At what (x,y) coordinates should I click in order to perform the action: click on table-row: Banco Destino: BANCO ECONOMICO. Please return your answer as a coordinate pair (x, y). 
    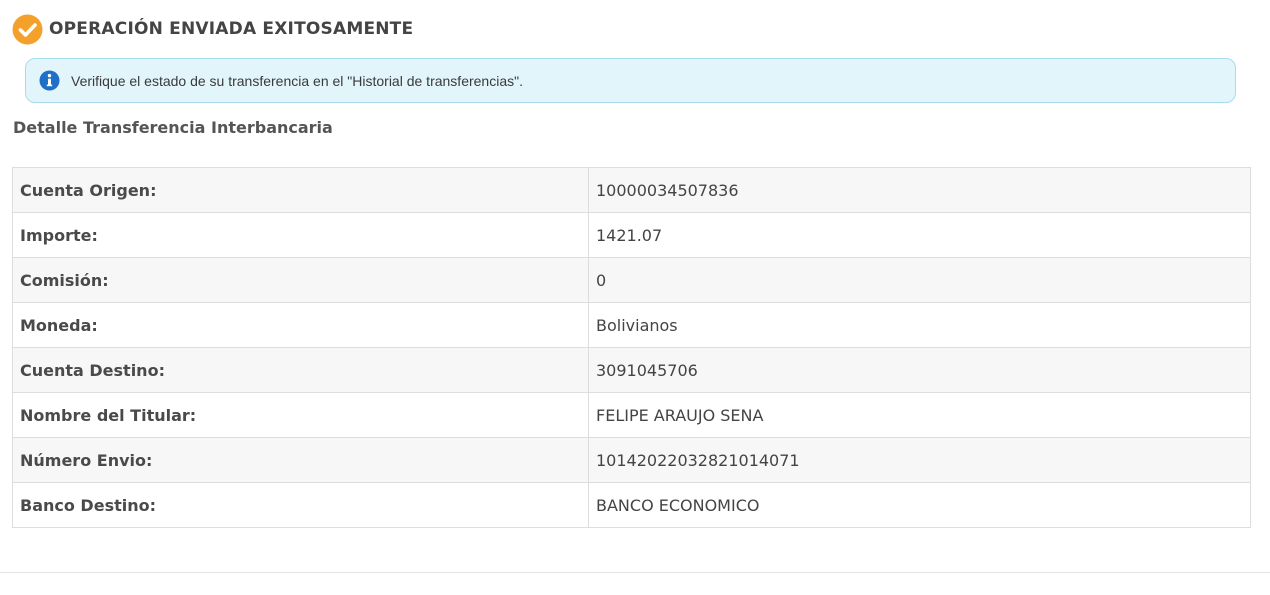
    Looking at the image, I should click on (631, 505).